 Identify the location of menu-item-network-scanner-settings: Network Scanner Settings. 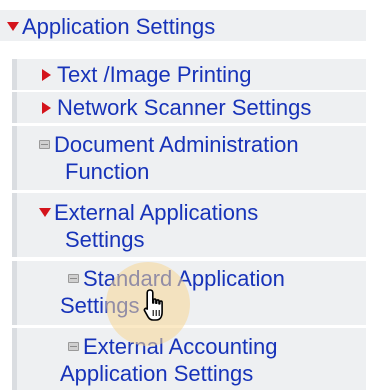
(189, 107).